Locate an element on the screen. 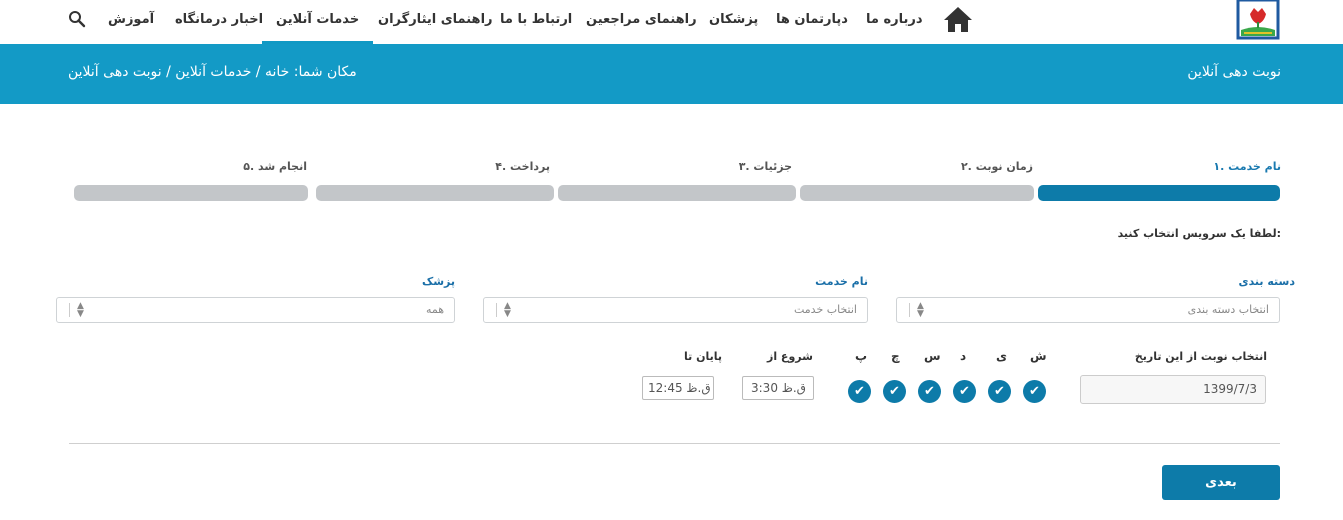  start-time-input: 3:30 ق.ظ is located at coordinates (778, 388).